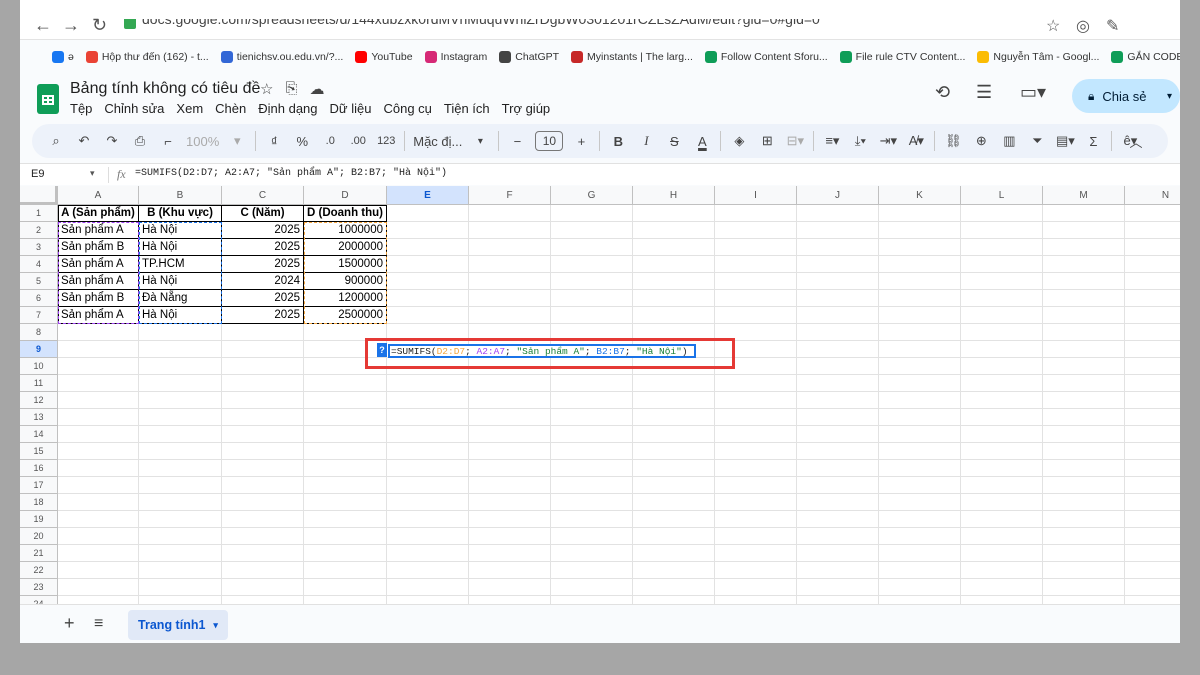 This screenshot has width=1200, height=675. What do you see at coordinates (39, 519) in the screenshot?
I see `row-header: 19` at bounding box center [39, 519].